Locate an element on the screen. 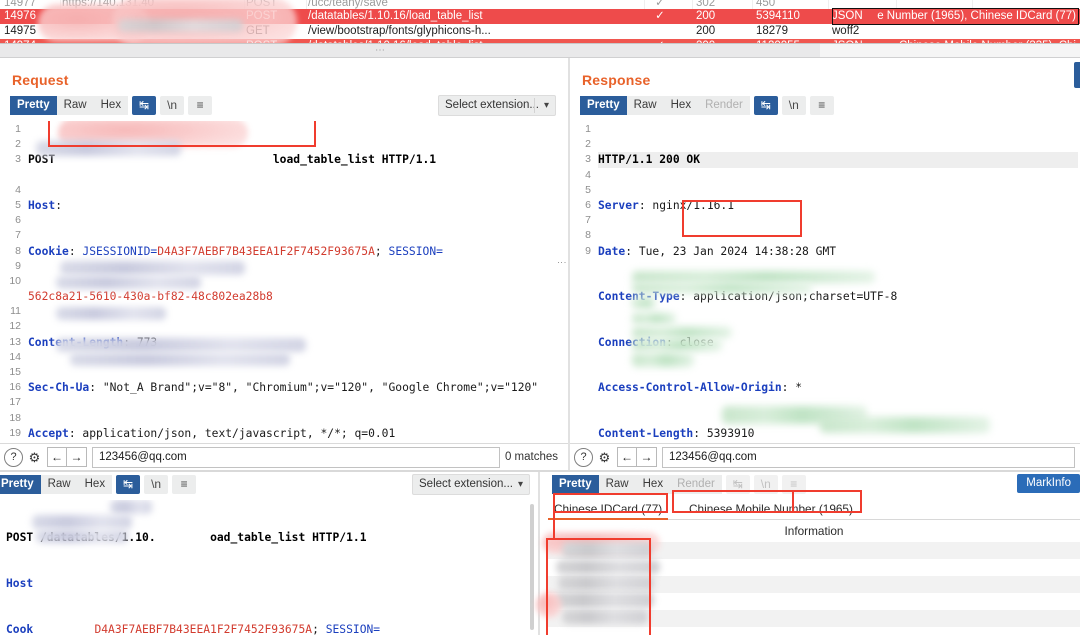 The width and height of the screenshot is (1080, 635). response2-toolbar: Pretty Raw Hex Render ↹ \n ≡ is located at coordinates (679, 484).